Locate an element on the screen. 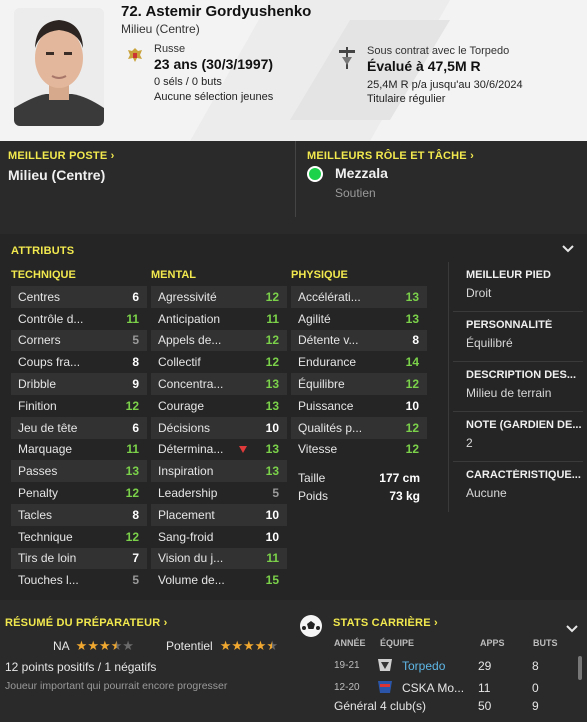 The width and height of the screenshot is (587, 722). career-row: 19-21 Torpedo 29 8 is located at coordinates (455, 666).